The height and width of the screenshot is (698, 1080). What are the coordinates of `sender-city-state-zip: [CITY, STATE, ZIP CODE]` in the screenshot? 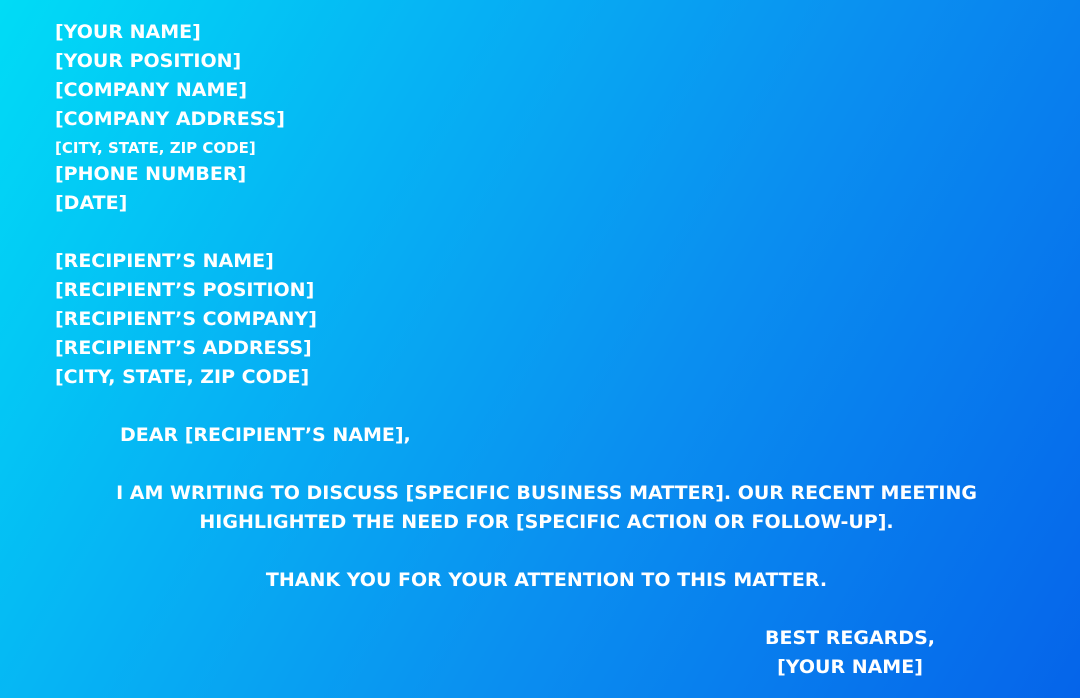 It's located at (155, 148).